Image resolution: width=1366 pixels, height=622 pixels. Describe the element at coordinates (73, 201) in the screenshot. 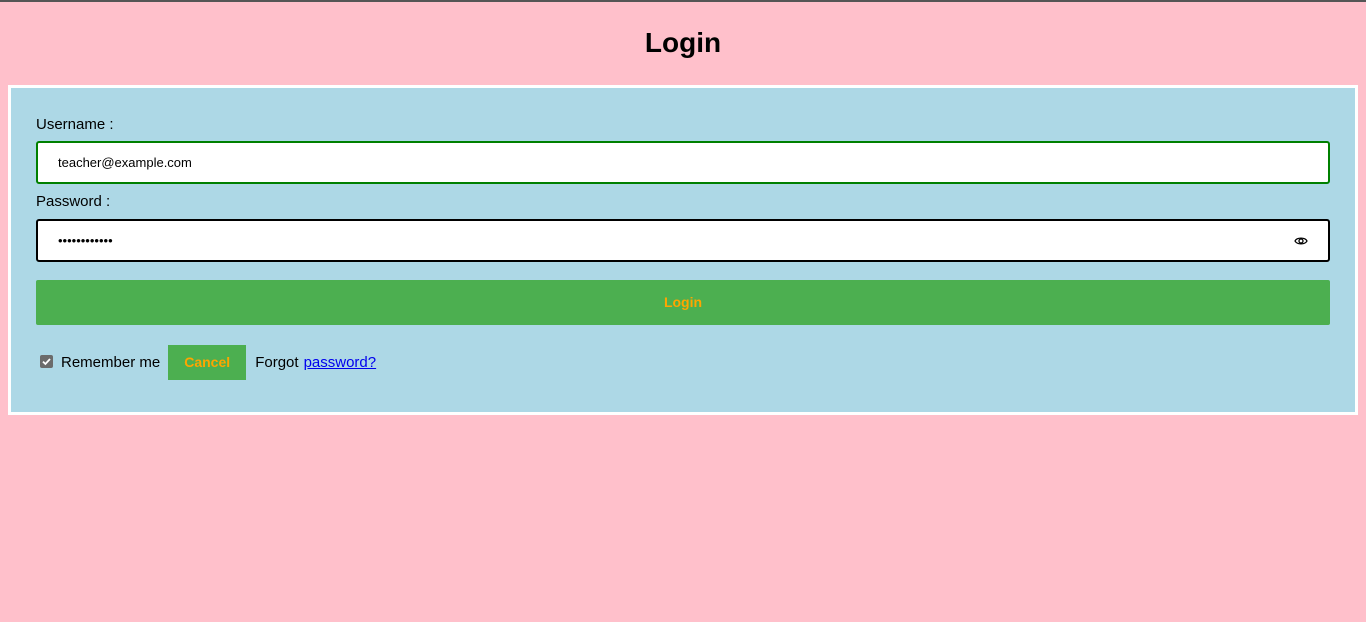

I see `password-label: Password :` at that location.